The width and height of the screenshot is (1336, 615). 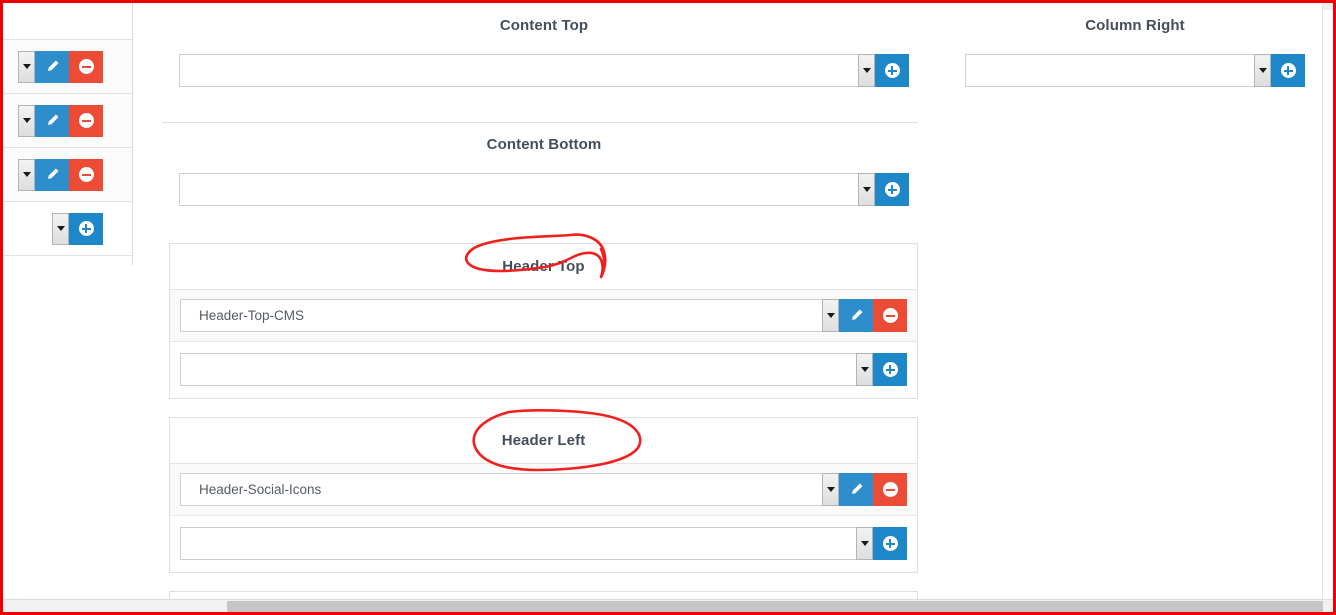 What do you see at coordinates (518, 543) in the screenshot?
I see `header-left-new-field` at bounding box center [518, 543].